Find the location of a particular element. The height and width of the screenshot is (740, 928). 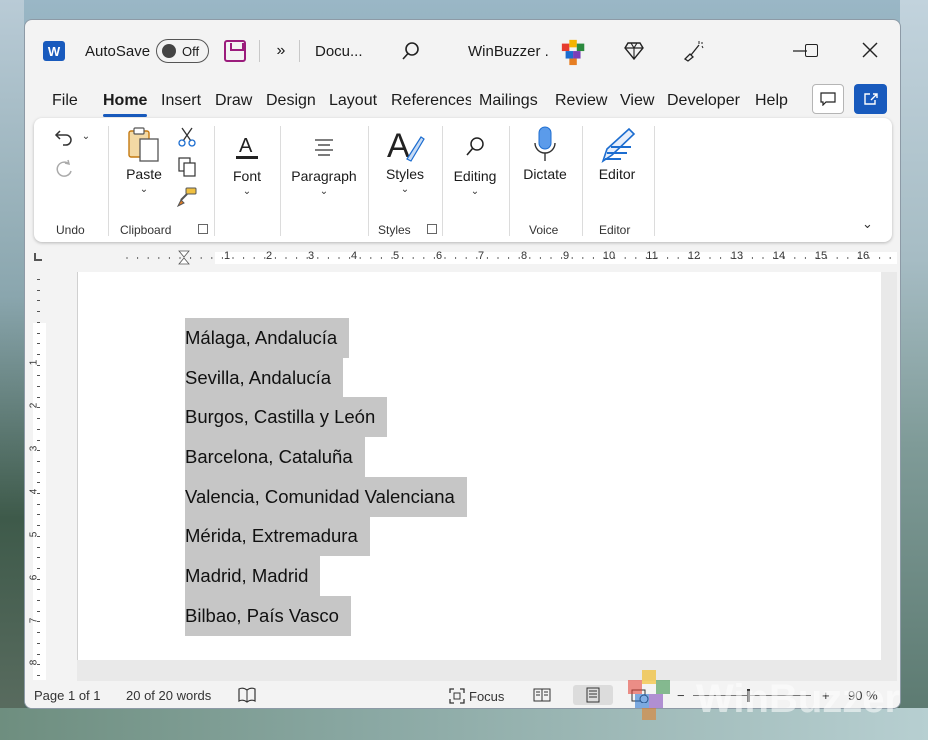

user-name: WinBuzzer . is located at coordinates (508, 51).